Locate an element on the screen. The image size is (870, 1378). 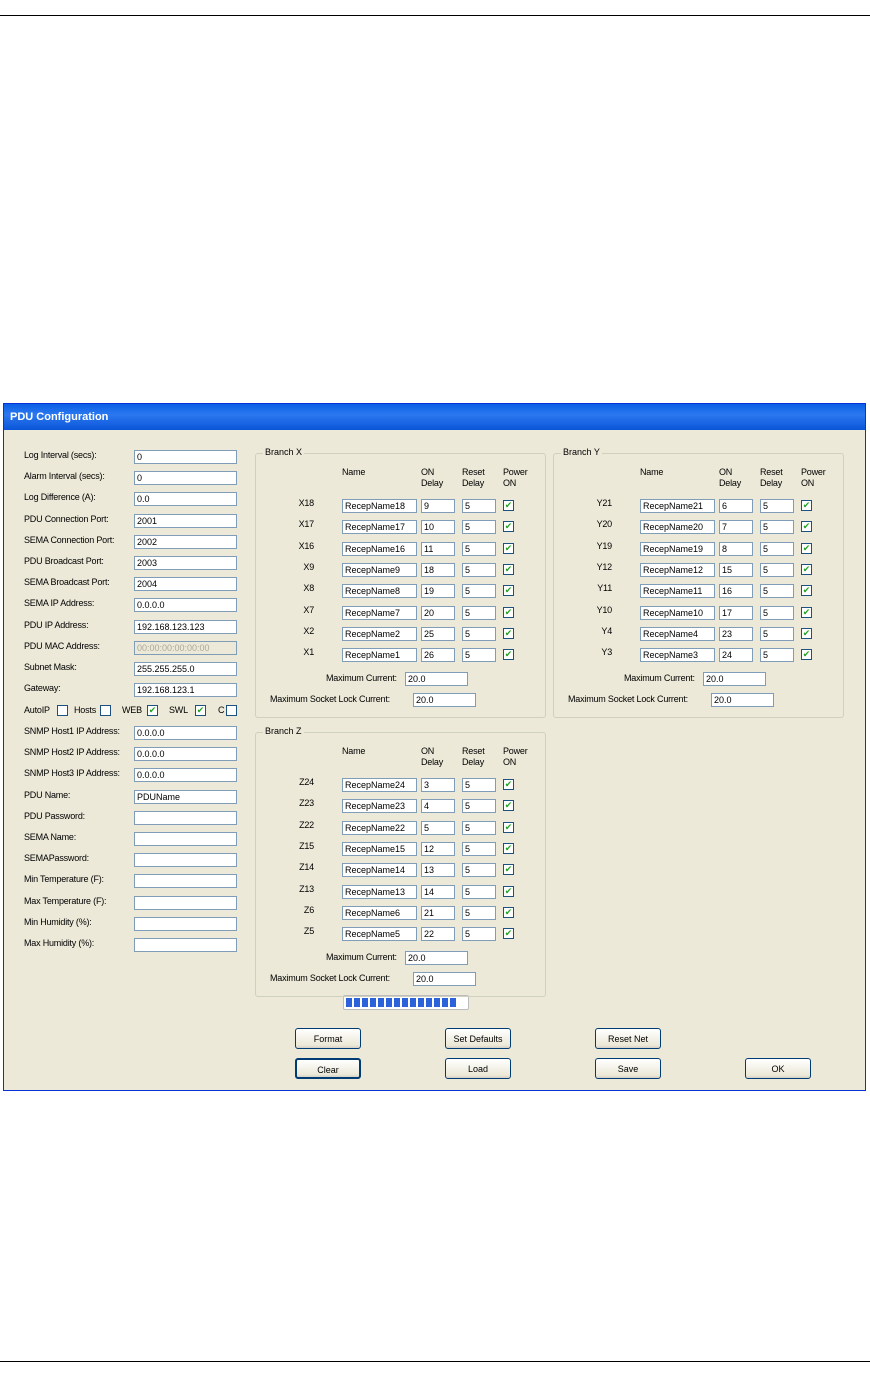
on-delay-field: 13 is located at coordinates (438, 870).